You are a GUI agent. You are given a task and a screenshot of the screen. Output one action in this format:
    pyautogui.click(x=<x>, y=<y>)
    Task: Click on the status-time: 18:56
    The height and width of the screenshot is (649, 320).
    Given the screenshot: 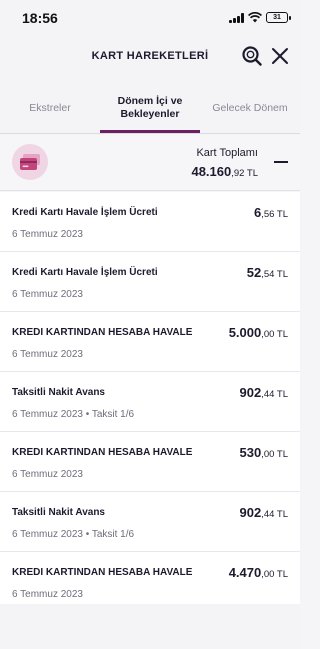 What is the action you would take?
    pyautogui.click(x=40, y=18)
    